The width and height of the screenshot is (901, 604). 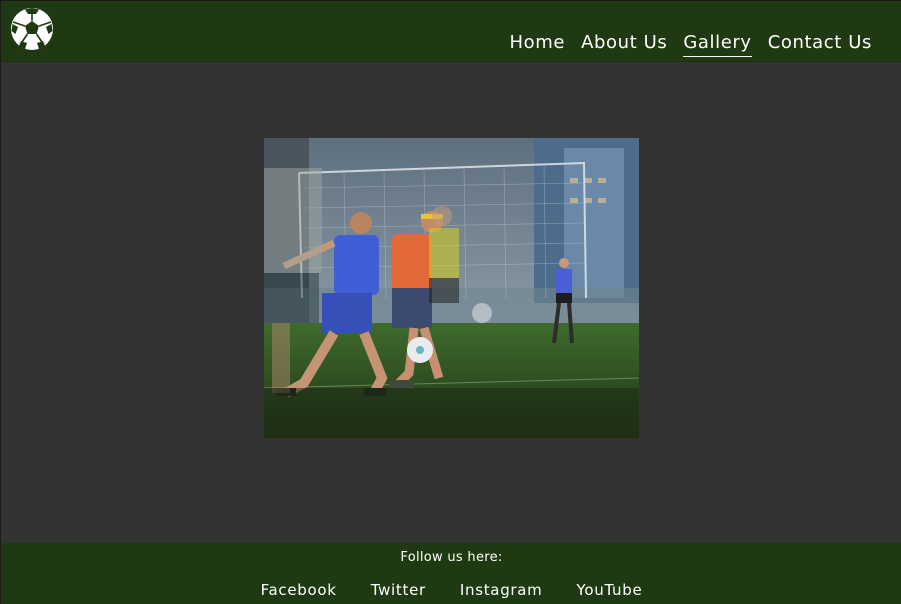 What do you see at coordinates (610, 590) in the screenshot?
I see `youtube-link: YouTube` at bounding box center [610, 590].